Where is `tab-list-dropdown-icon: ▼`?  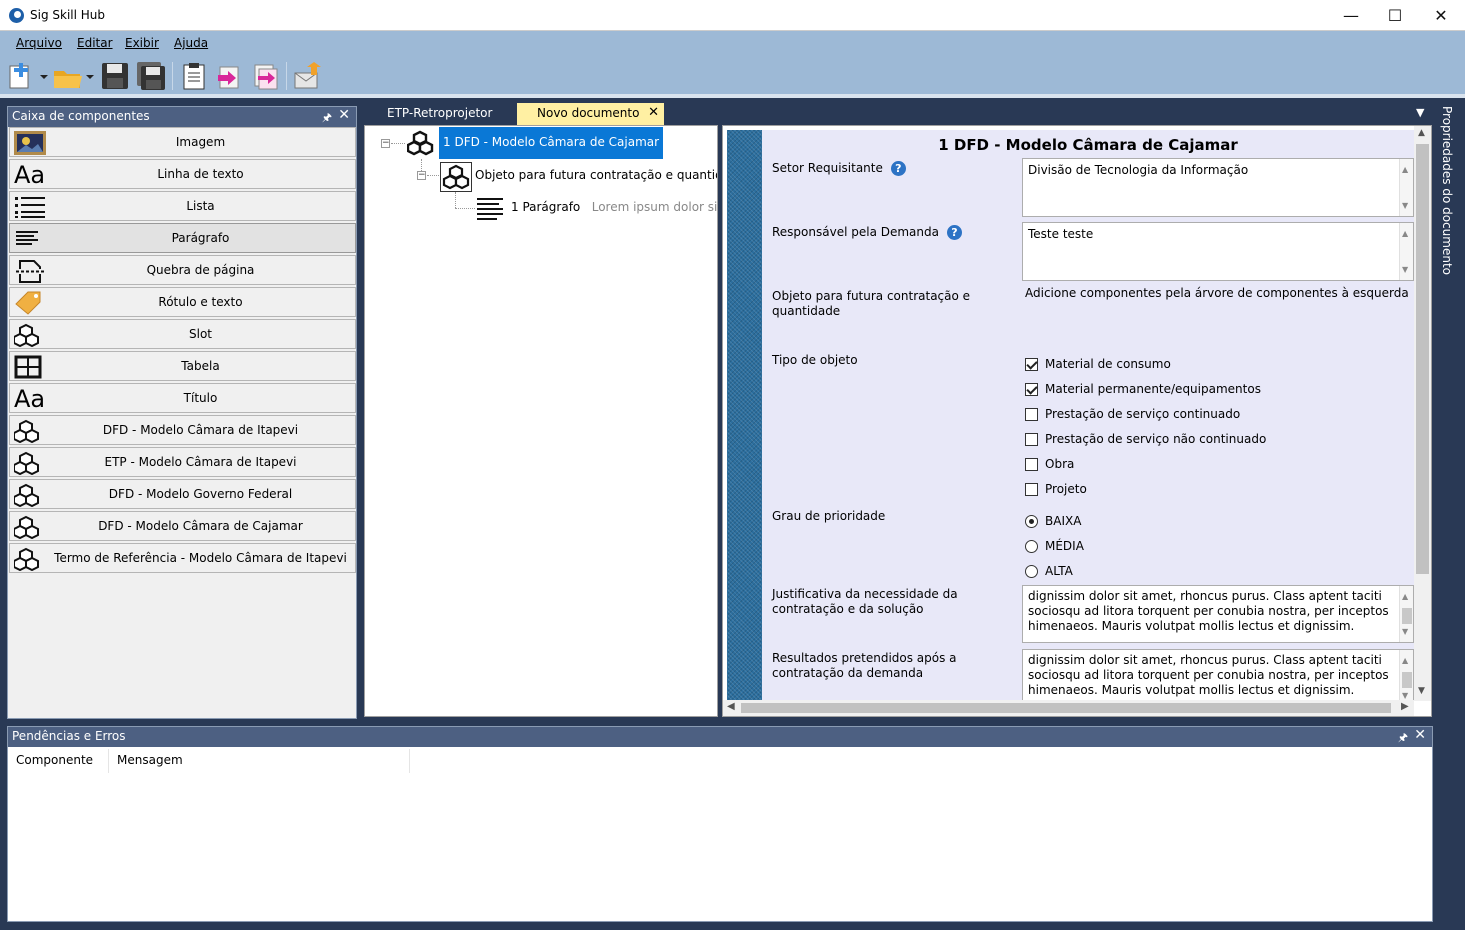
tab-list-dropdown-icon: ▼ is located at coordinates (1420, 112).